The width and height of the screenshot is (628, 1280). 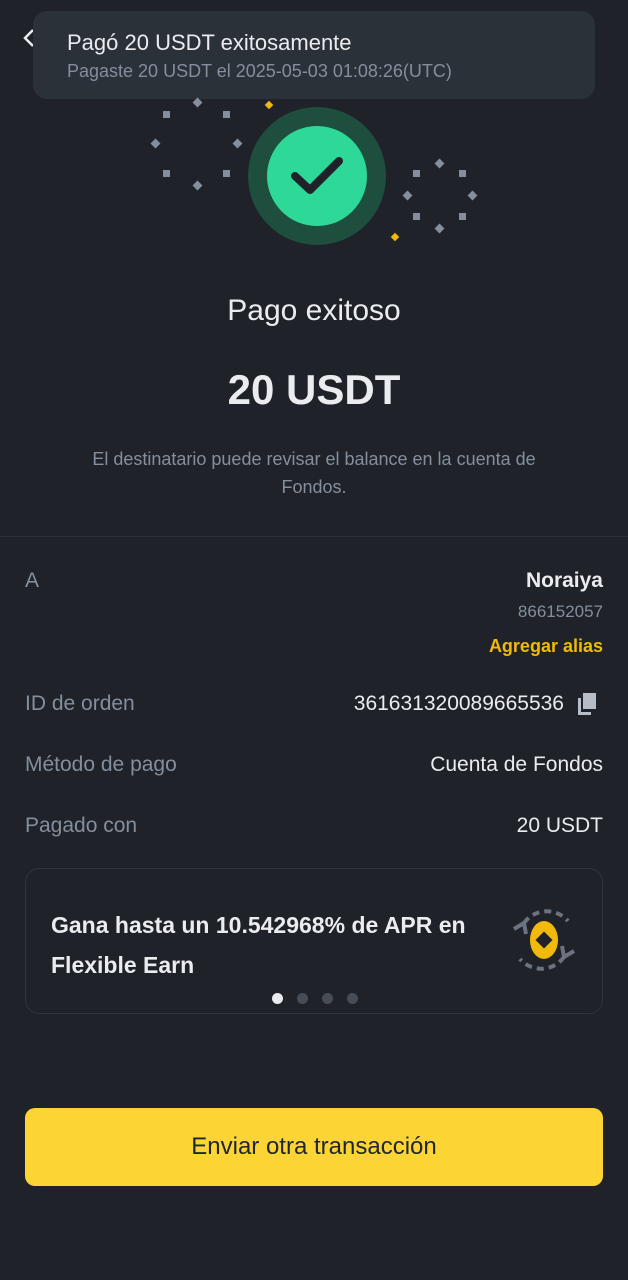 What do you see at coordinates (587, 704) in the screenshot?
I see `copy-icon` at bounding box center [587, 704].